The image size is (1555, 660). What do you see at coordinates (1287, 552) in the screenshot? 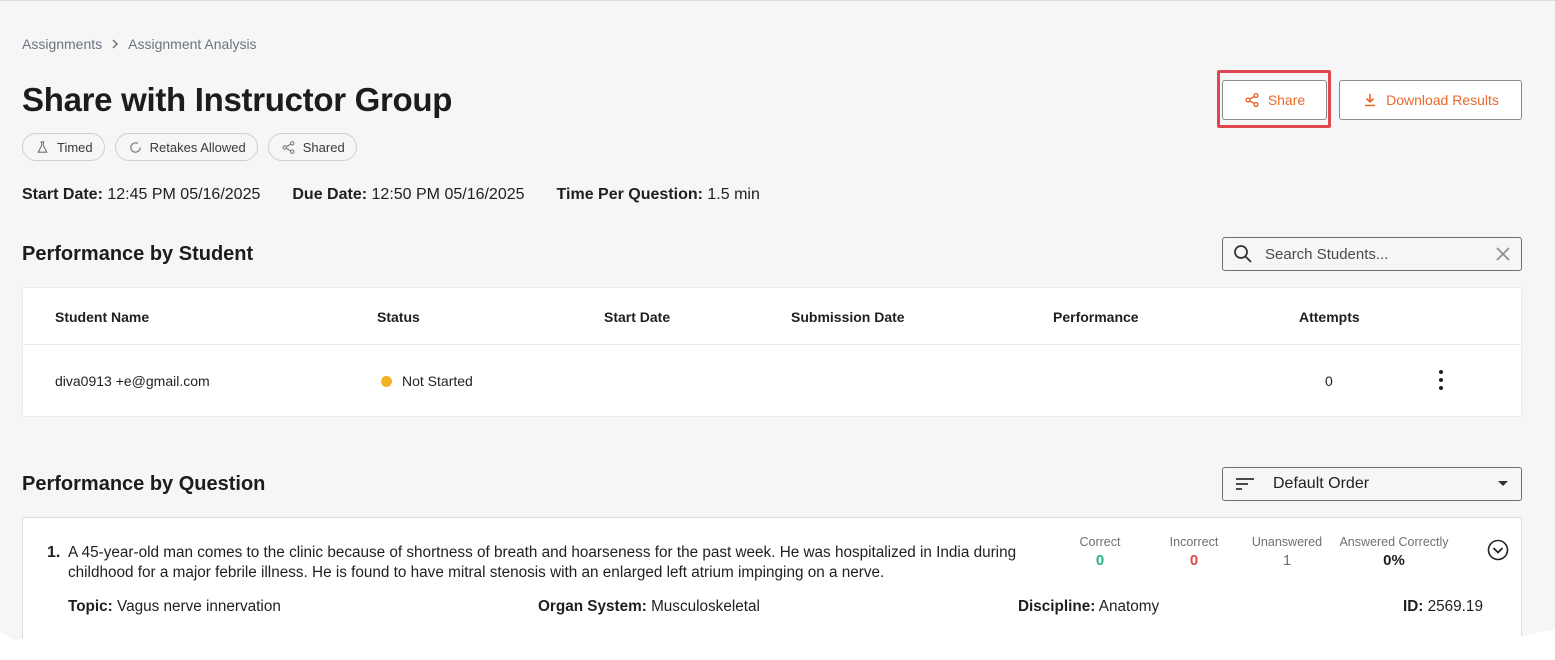
I see `stat-unanswered: Unanswered 1` at bounding box center [1287, 552].